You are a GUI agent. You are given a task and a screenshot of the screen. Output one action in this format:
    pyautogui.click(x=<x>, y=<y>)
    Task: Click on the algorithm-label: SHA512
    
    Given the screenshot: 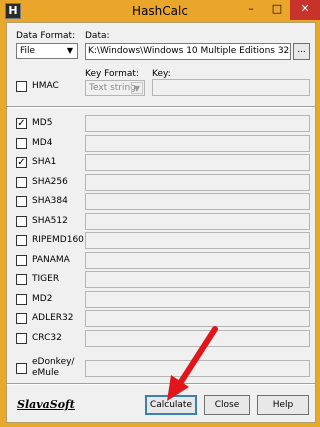 What is the action you would take?
    pyautogui.click(x=50, y=221)
    